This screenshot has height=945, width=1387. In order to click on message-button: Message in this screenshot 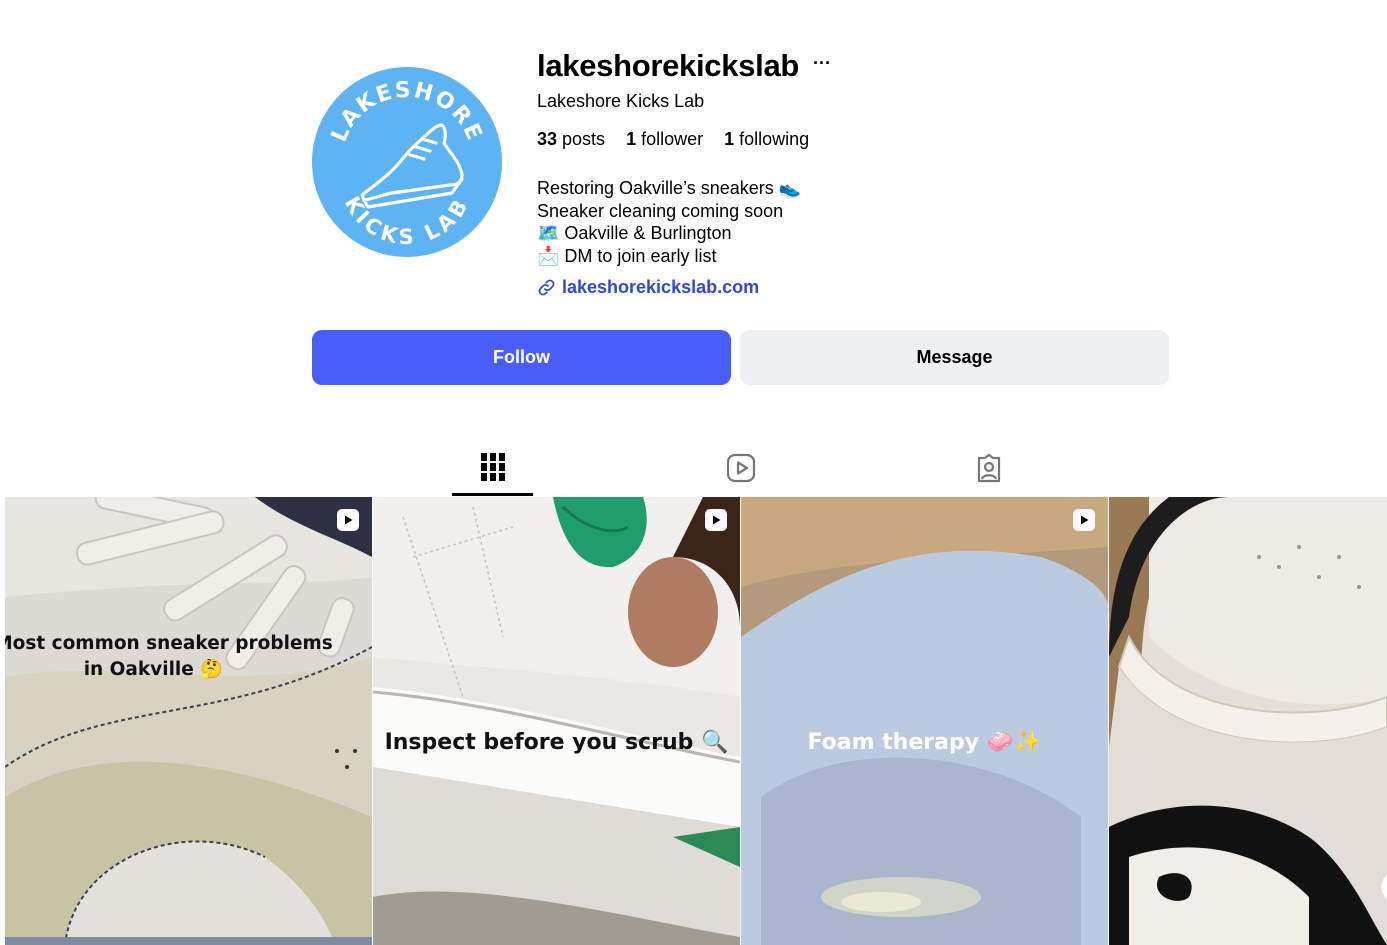, I will do `click(954, 357)`.